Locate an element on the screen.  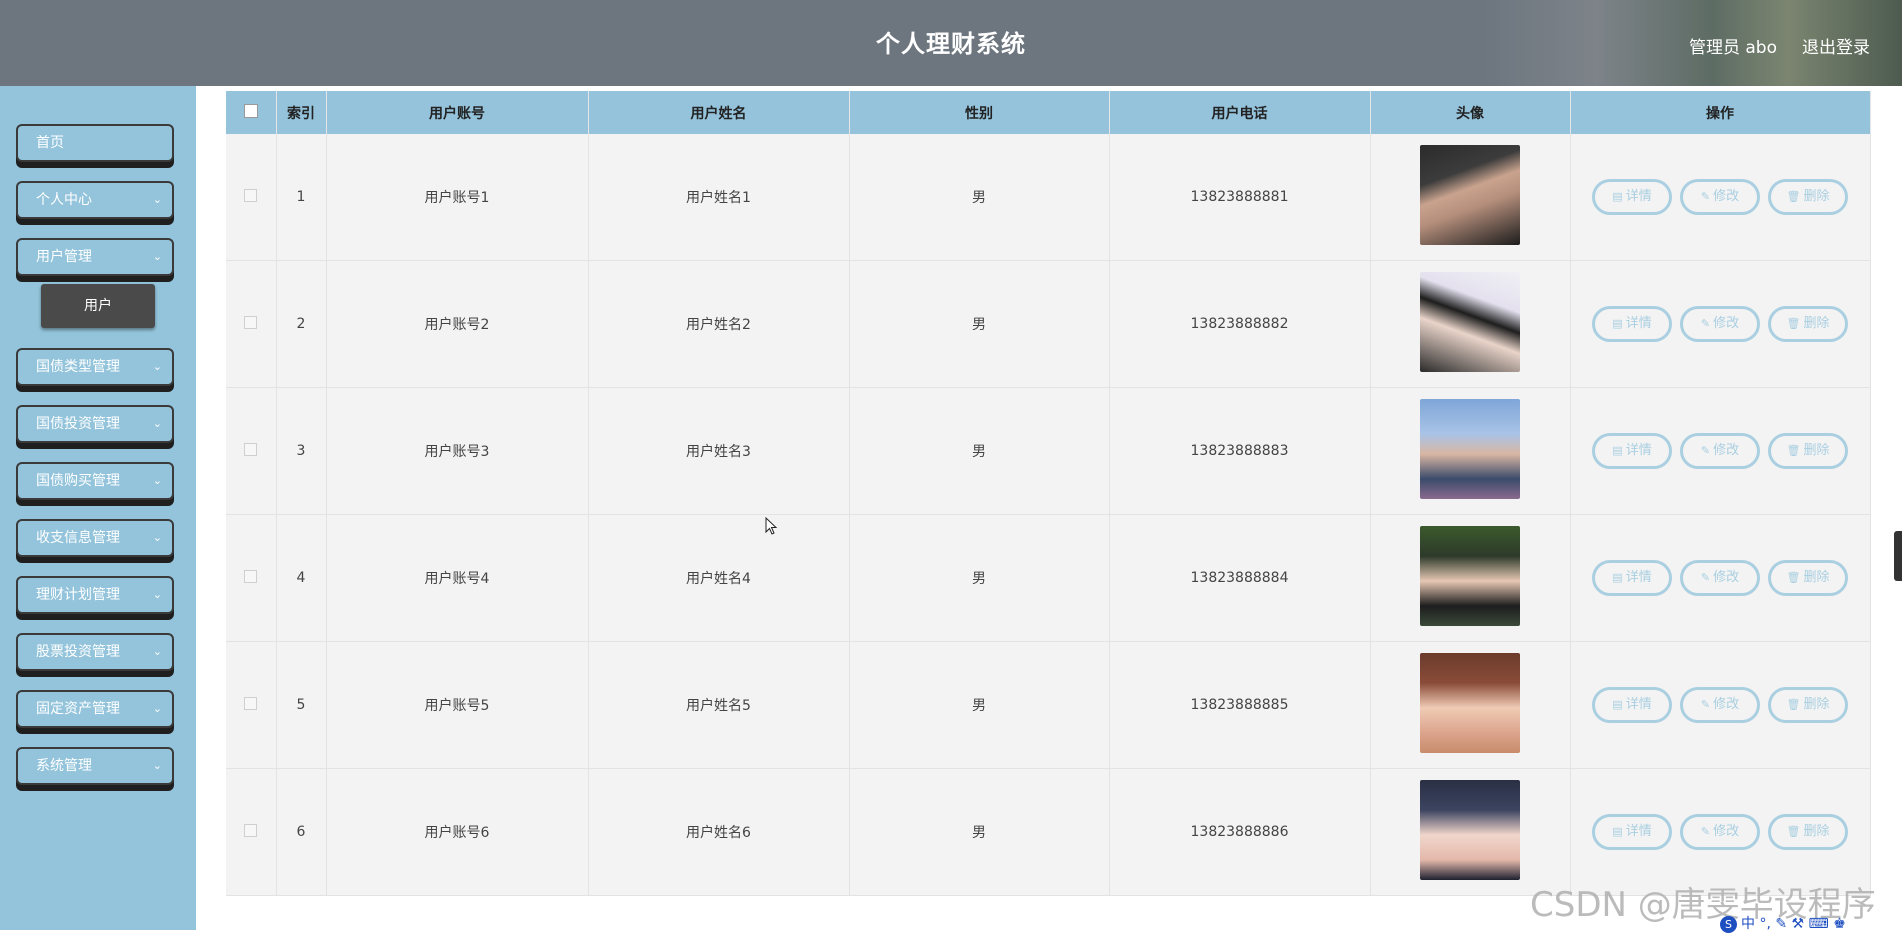
phone-cell: 13823888886 is located at coordinates (1240, 832).